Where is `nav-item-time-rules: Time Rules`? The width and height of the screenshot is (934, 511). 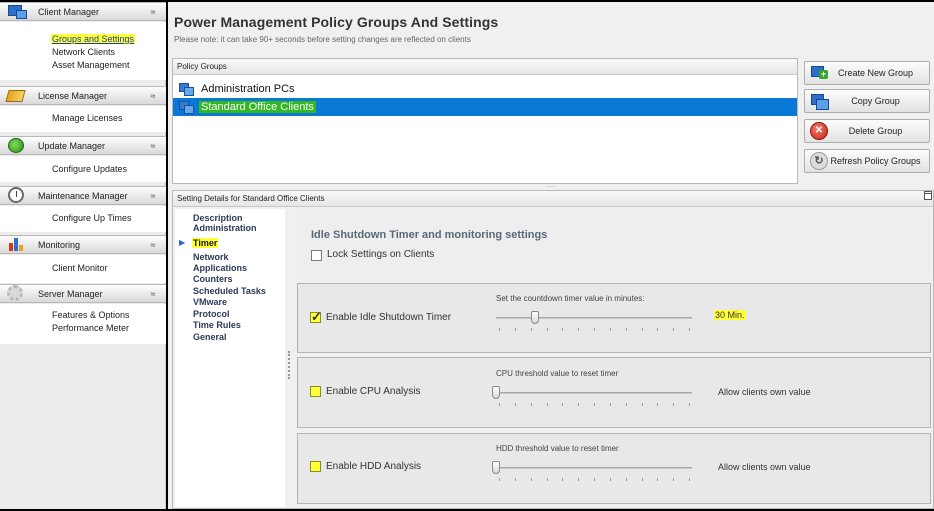 nav-item-time-rules: Time Rules is located at coordinates (217, 325).